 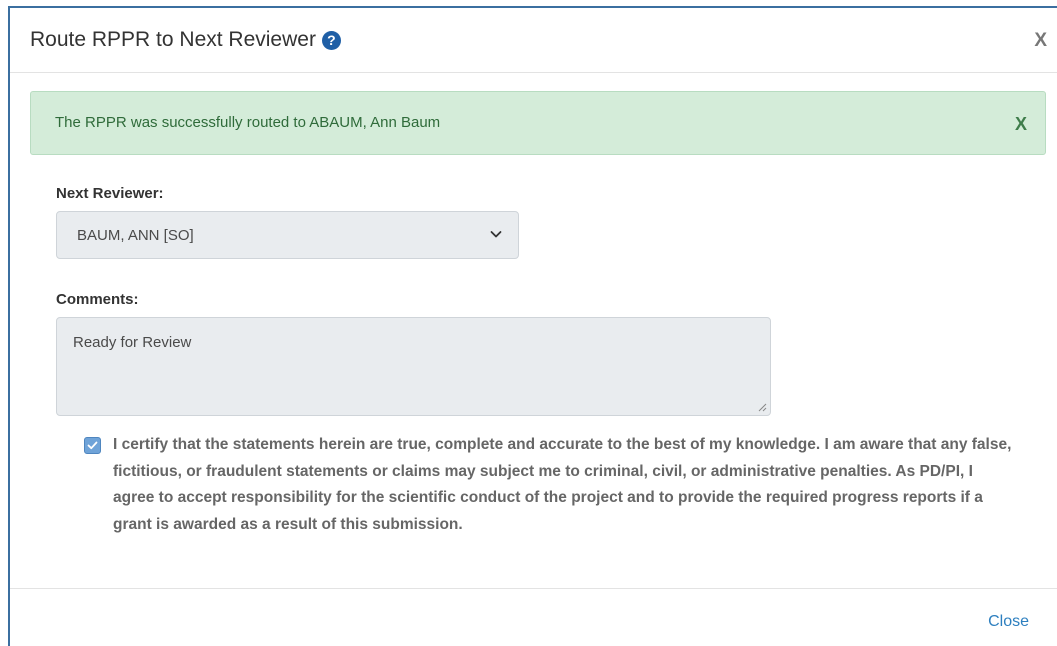 What do you see at coordinates (132, 342) in the screenshot?
I see `comments-value: Ready for Review` at bounding box center [132, 342].